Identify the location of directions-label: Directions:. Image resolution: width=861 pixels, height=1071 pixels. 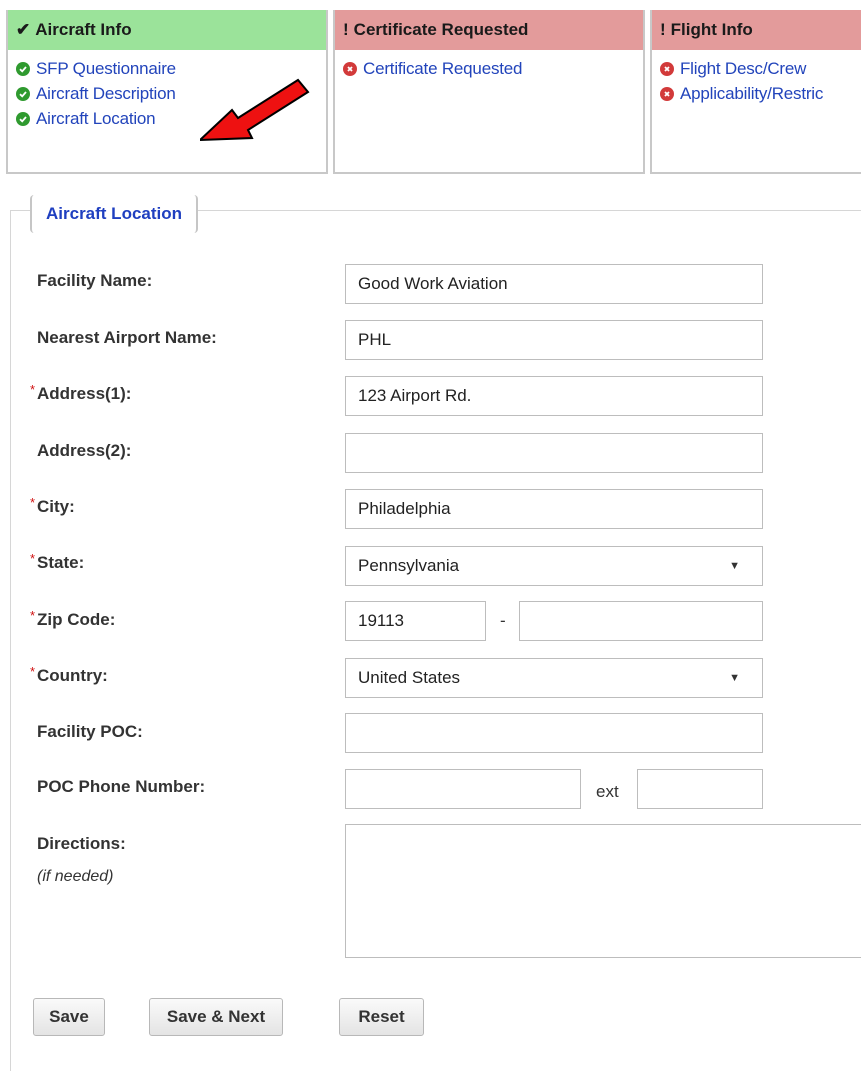
(81, 843).